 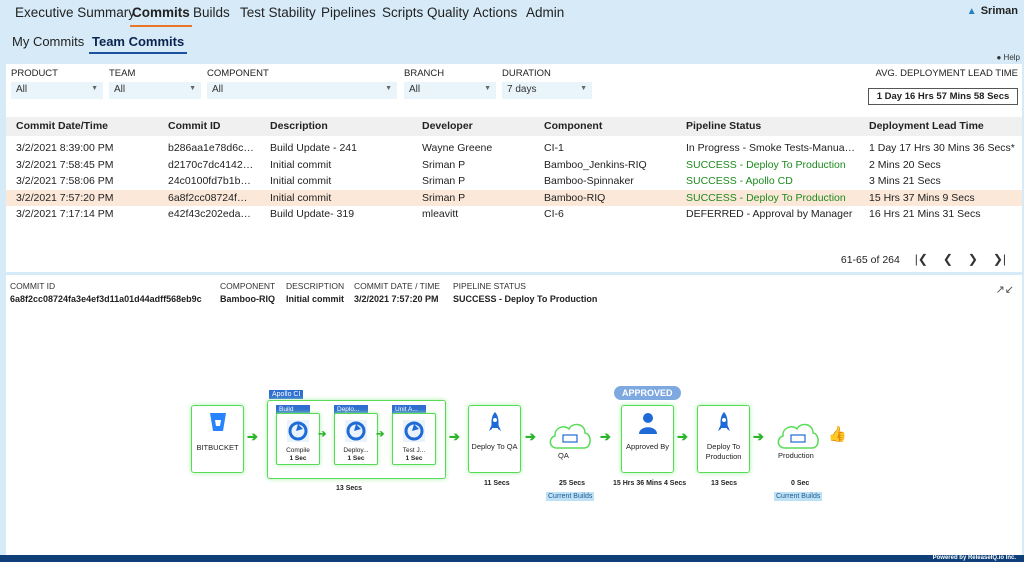 I want to click on tab-my-commits: My Commits, so click(x=48, y=41).